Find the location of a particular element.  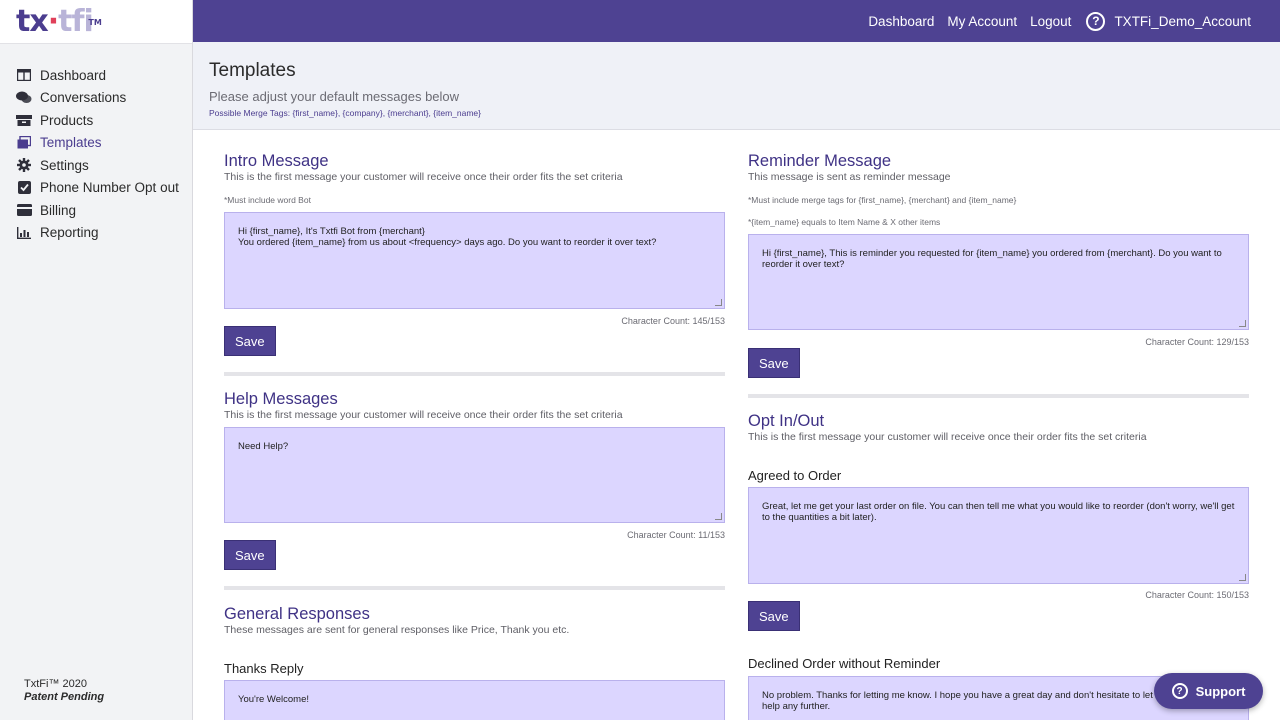

products-icon is located at coordinates (24, 120).